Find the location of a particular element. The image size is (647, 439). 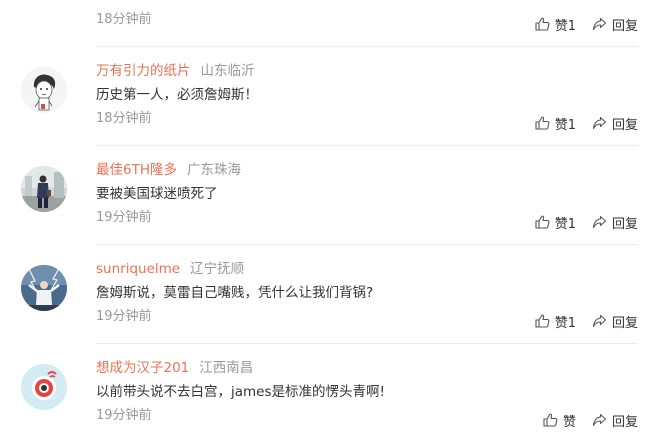

comment-location: 山东临沂 is located at coordinates (227, 71).